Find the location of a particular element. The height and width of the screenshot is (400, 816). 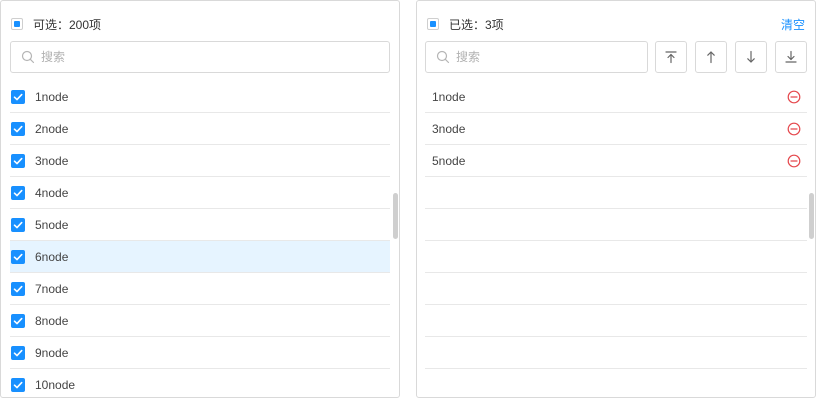

selected-search-box is located at coordinates (536, 57).